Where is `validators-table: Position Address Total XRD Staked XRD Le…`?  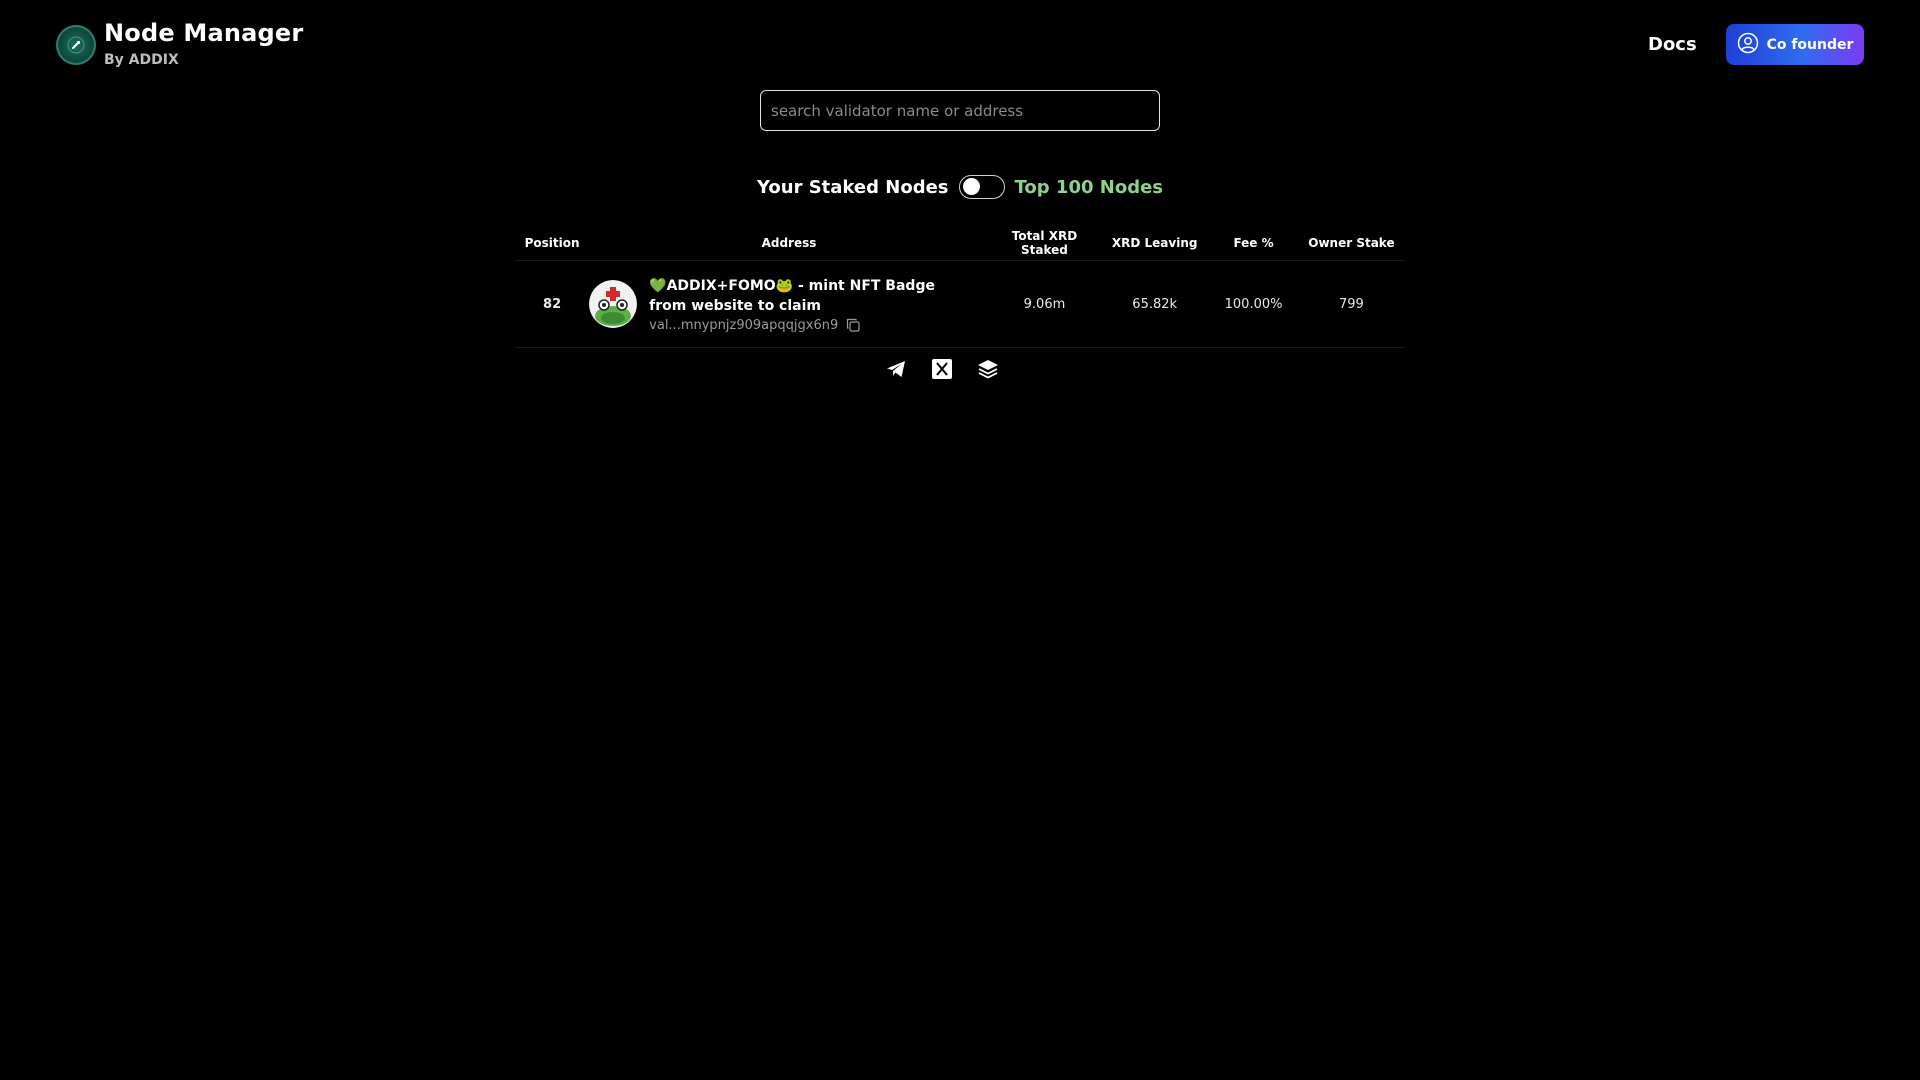
validators-table: Position Address Total XRD Staked XRD Le… is located at coordinates (960, 287).